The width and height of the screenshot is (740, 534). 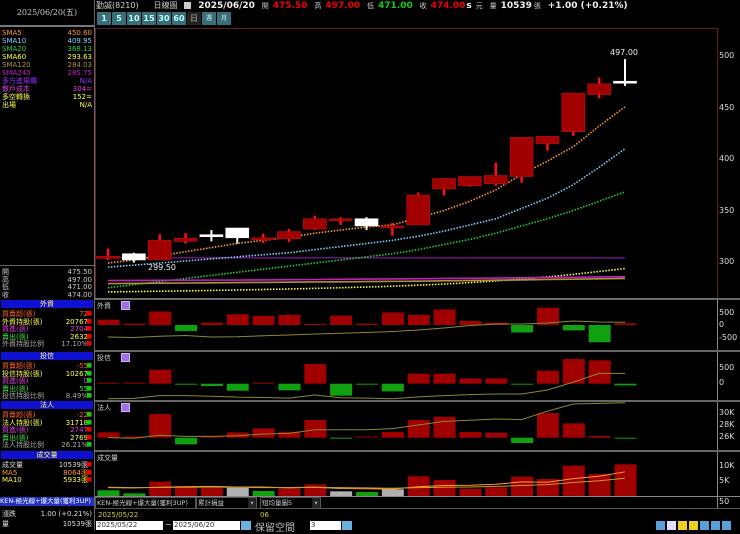 What do you see at coordinates (129, 525) in the screenshot?
I see `from-date-input: 2025/05/22` at bounding box center [129, 525].